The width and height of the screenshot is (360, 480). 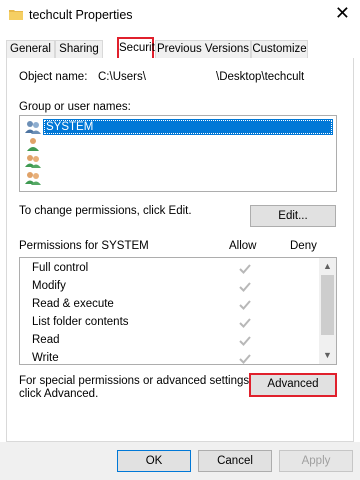 I want to click on close-icon: ✕, so click(x=342, y=14).